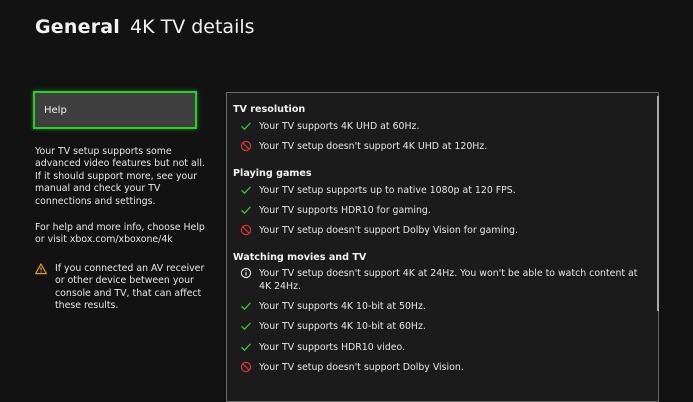 Image resolution: width=693 pixels, height=402 pixels. What do you see at coordinates (55, 110) in the screenshot?
I see `help-button-label: Help` at bounding box center [55, 110].